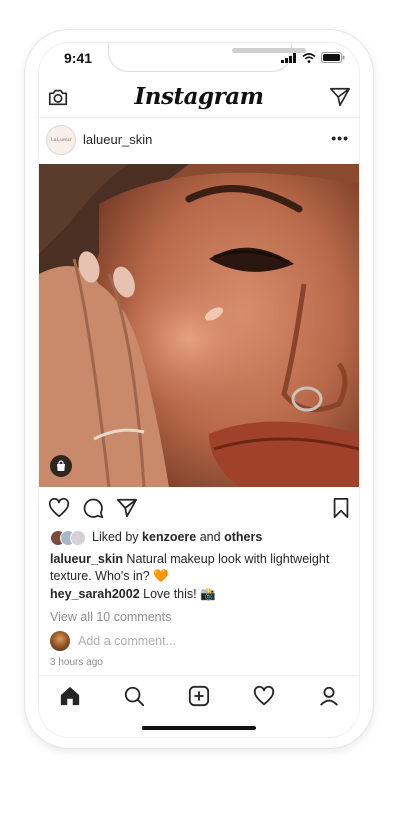 This screenshot has width=400, height=817. What do you see at coordinates (93, 508) in the screenshot?
I see `comment-icon` at bounding box center [93, 508].